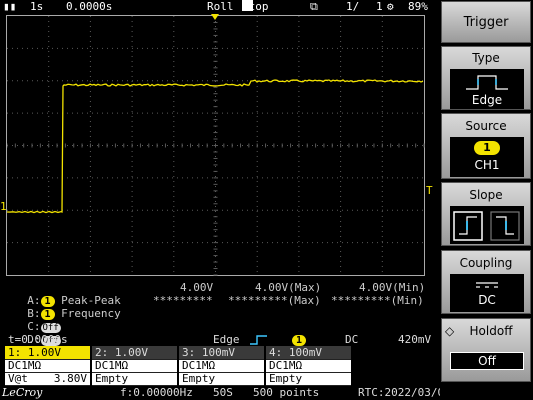 This screenshot has height=400, width=533. I want to click on falling-slope-icon, so click(505, 226).